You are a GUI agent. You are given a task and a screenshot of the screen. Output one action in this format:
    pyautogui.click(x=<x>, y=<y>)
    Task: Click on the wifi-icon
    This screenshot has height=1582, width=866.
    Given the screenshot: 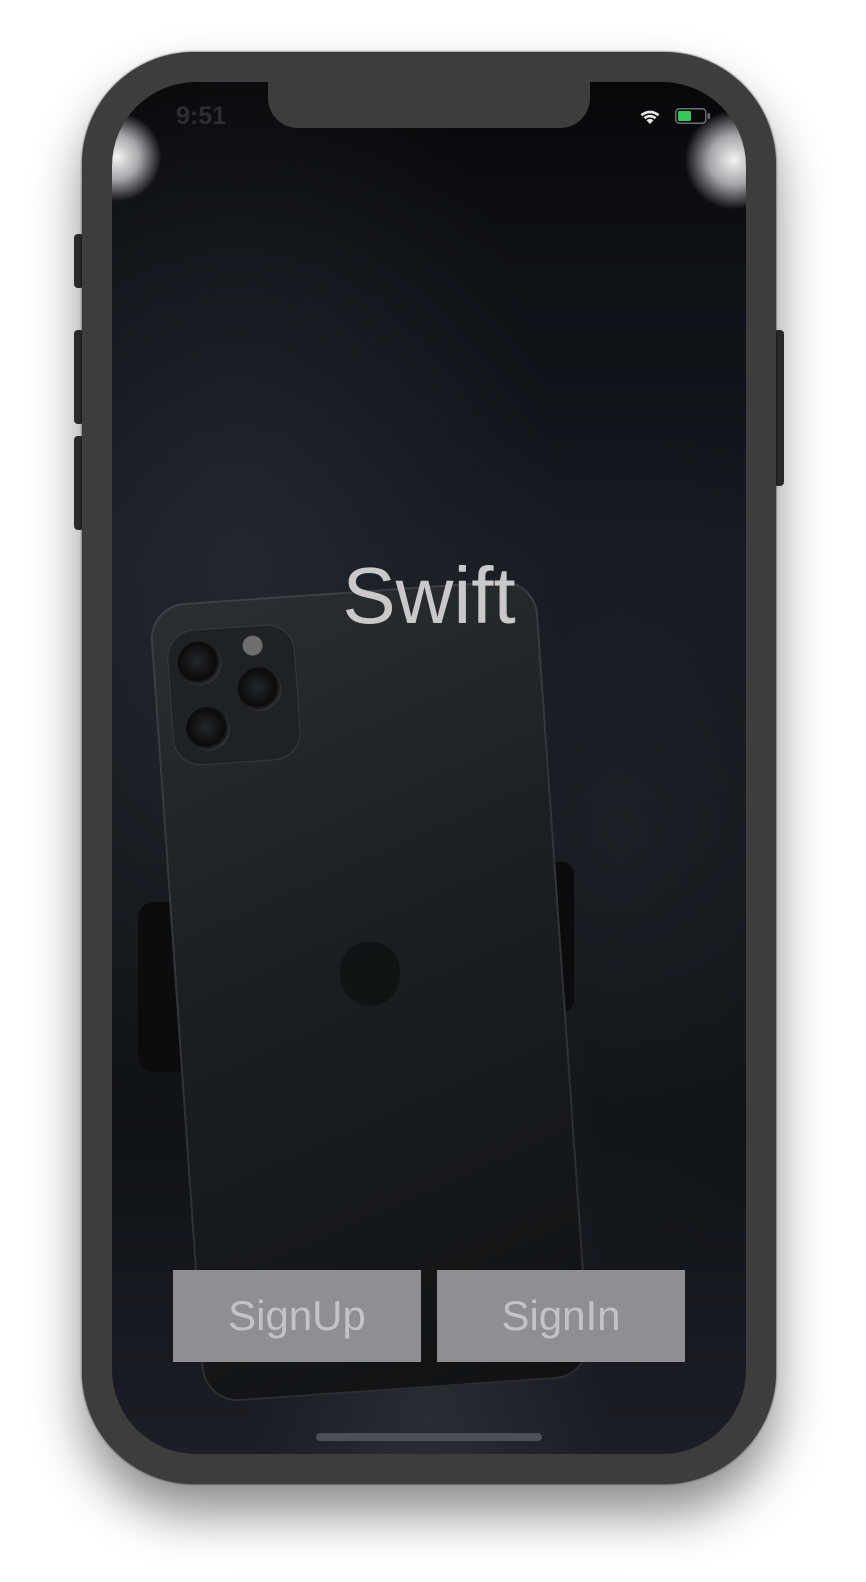 What is the action you would take?
    pyautogui.click(x=650, y=117)
    